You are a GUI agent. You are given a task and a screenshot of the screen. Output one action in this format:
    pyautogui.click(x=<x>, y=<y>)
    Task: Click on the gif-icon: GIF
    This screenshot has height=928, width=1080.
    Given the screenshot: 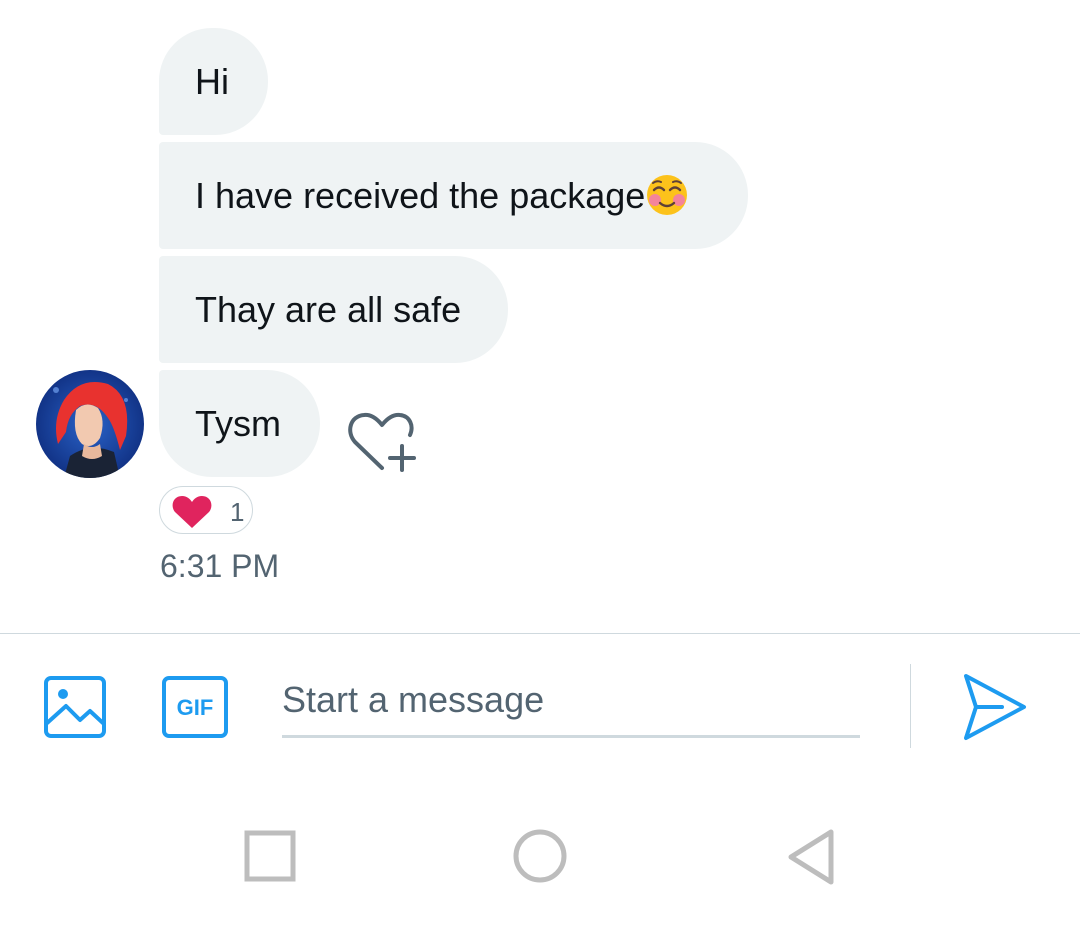 What is the action you would take?
    pyautogui.click(x=195, y=707)
    